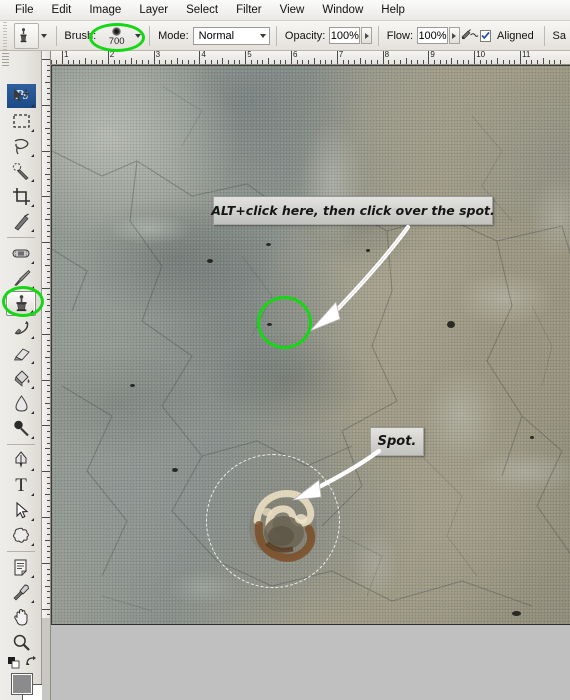 This screenshot has height=700, width=570. What do you see at coordinates (21, 428) in the screenshot?
I see `sidebar-item-dodge-tool` at bounding box center [21, 428].